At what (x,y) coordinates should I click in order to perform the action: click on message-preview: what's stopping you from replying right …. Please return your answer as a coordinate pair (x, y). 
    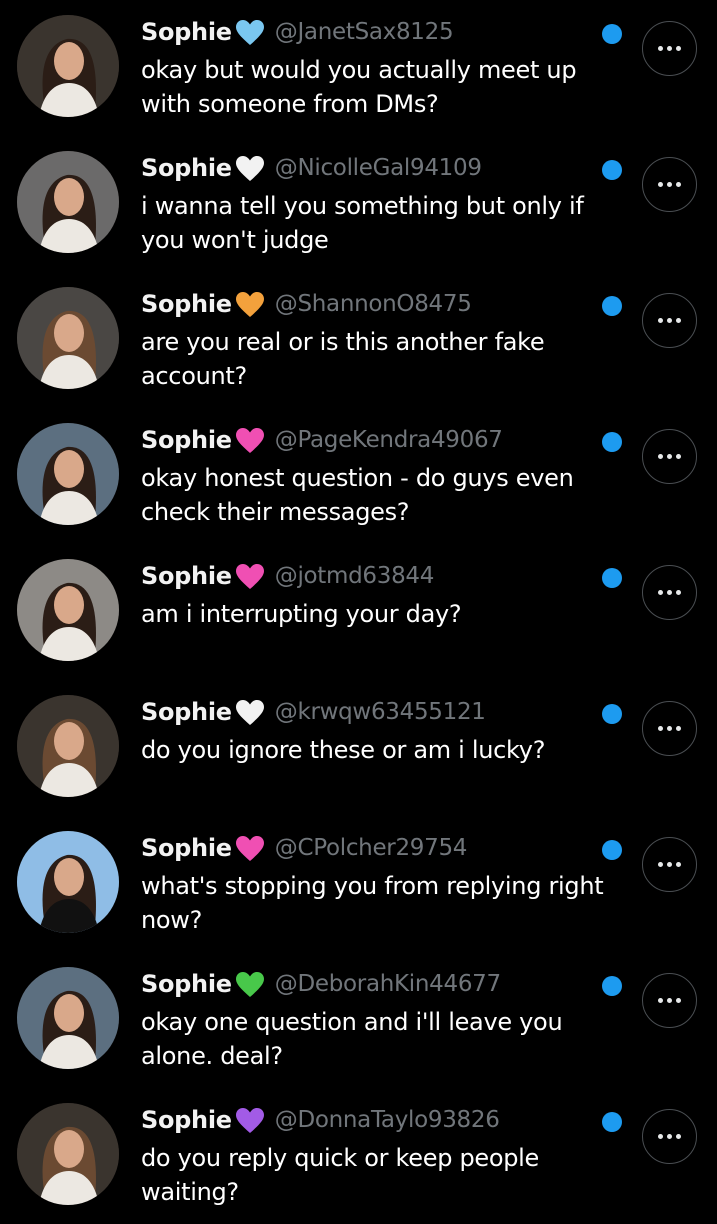
    Looking at the image, I should click on (372, 903).